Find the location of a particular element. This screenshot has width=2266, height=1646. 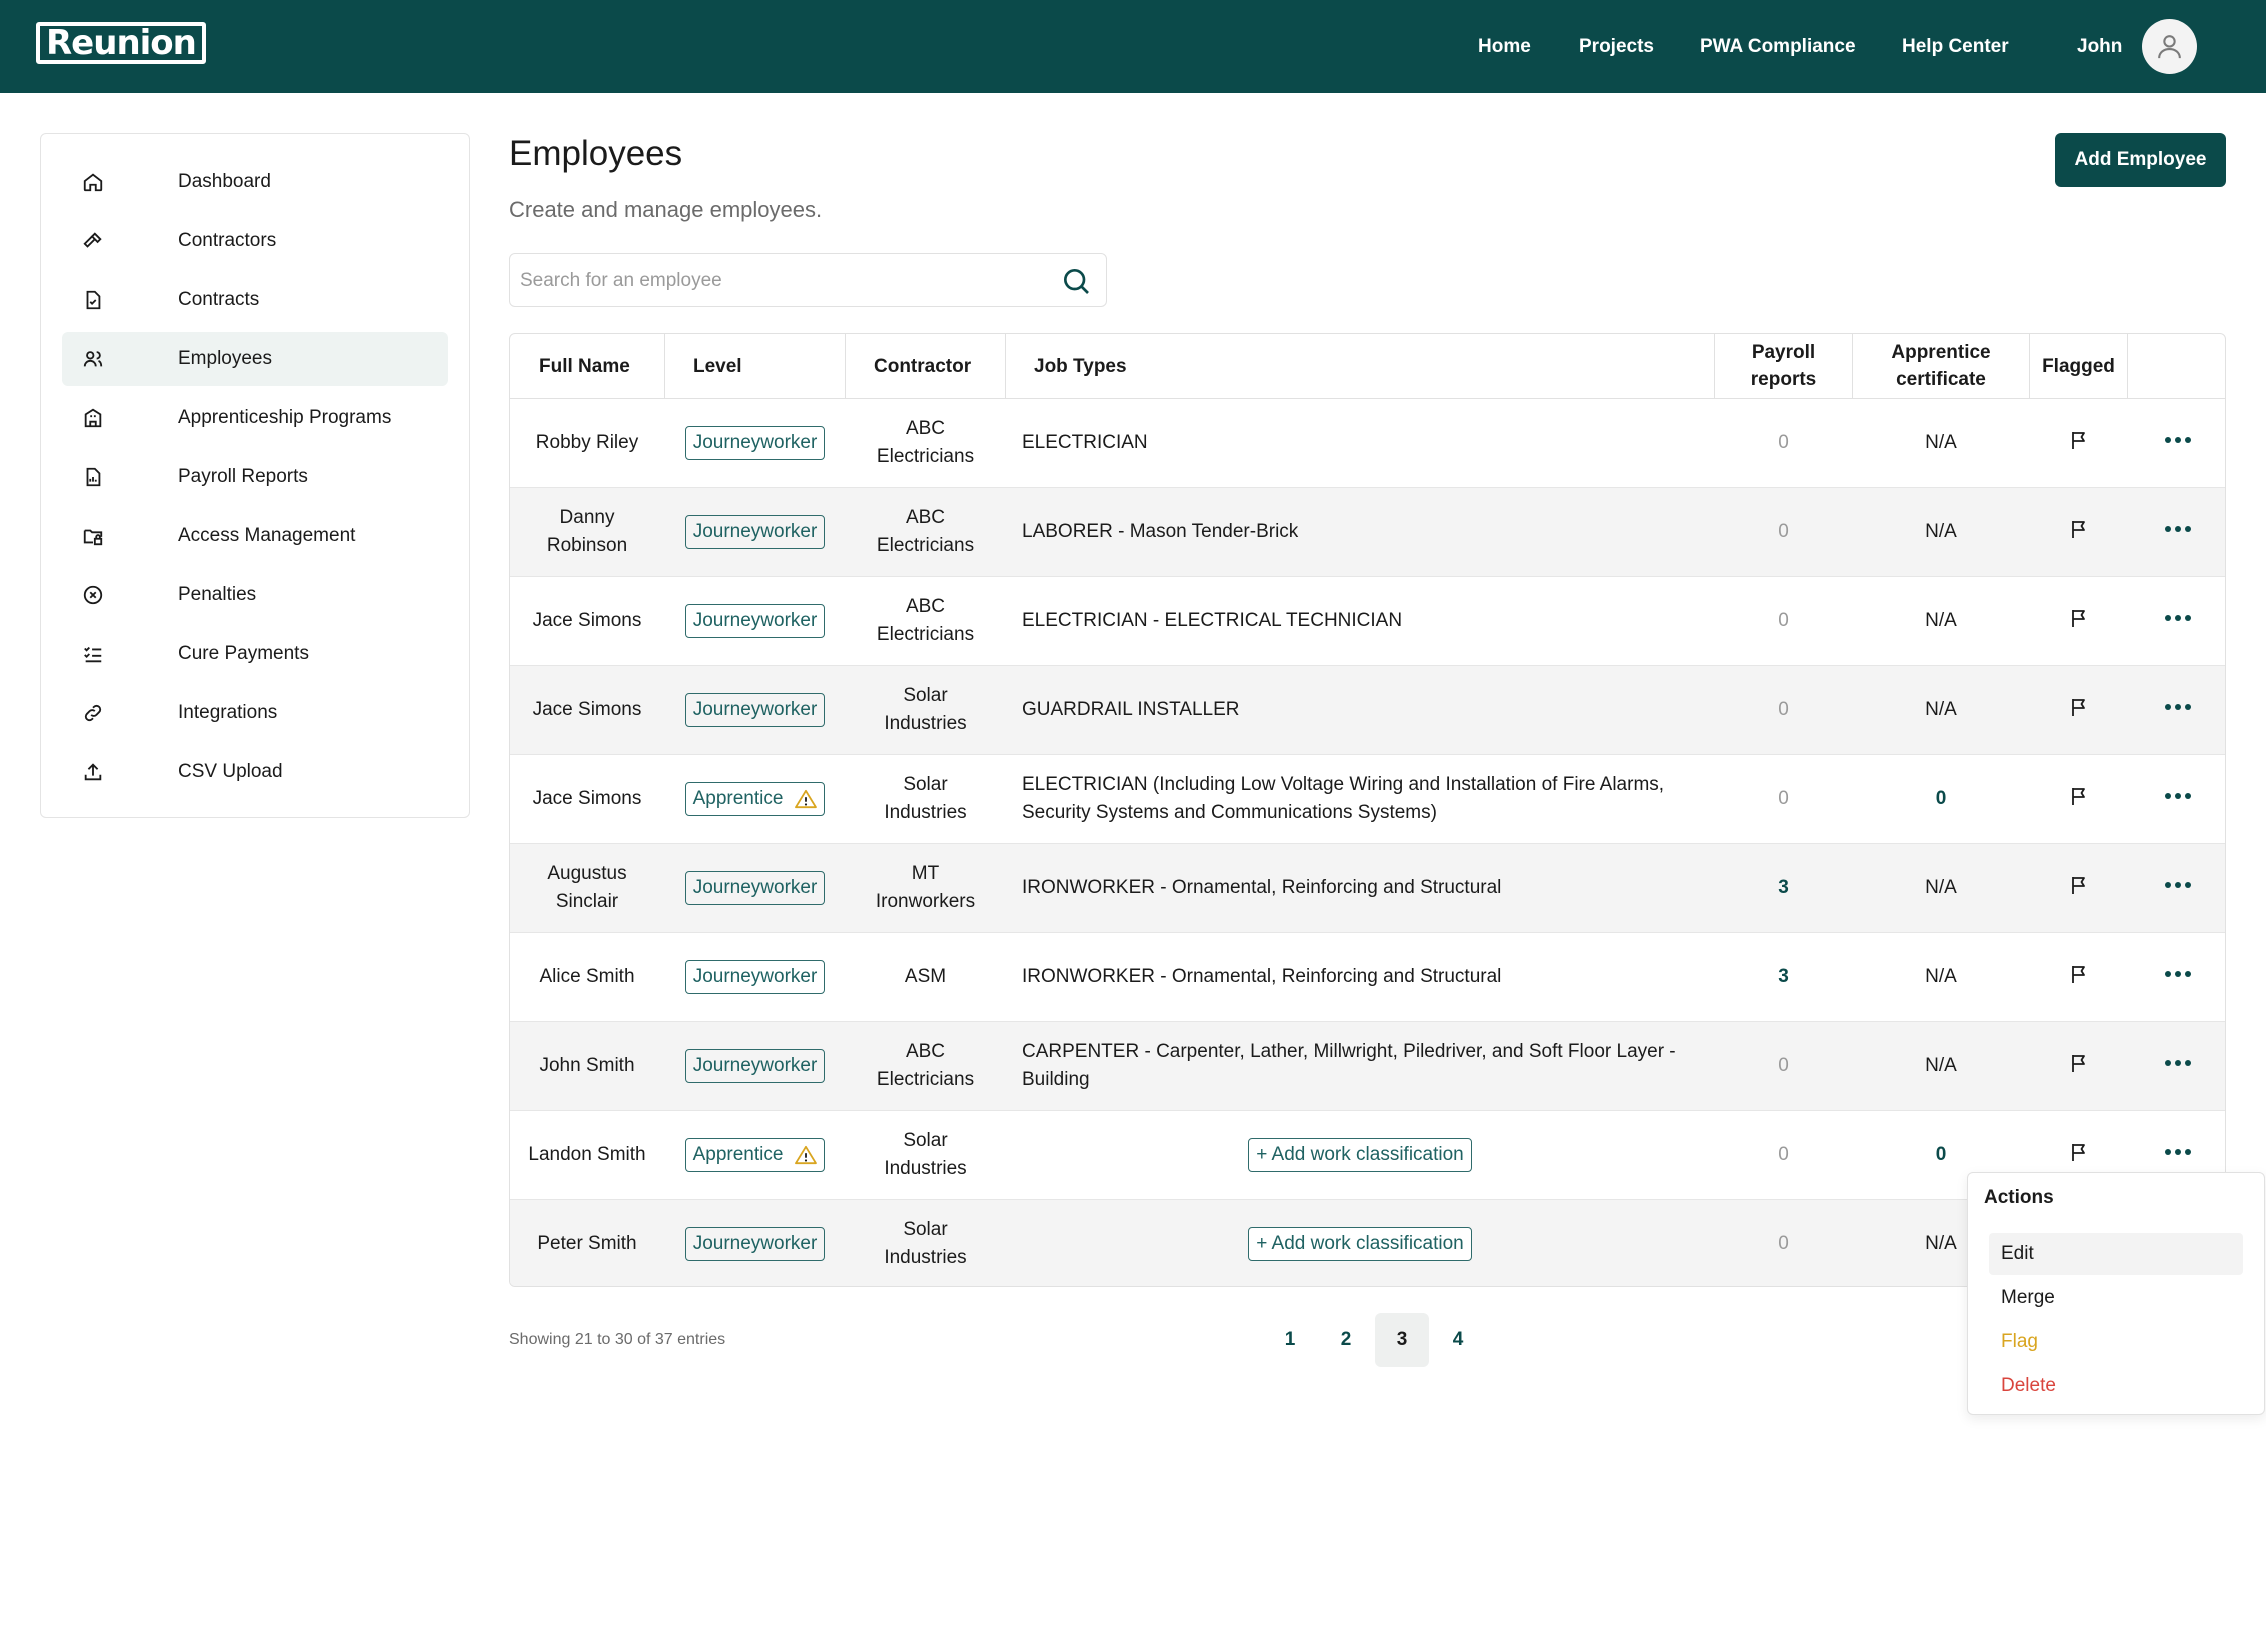

sidebar-item-label: Contracts is located at coordinates (219, 299).